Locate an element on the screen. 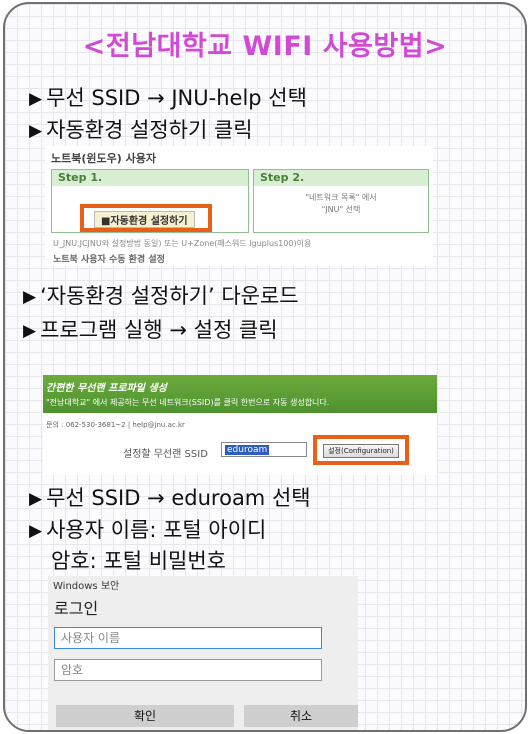 The image size is (529, 734). step-download: ▶ ‘자동환경 설정하기’ 다운로드 is located at coordinates (161, 295).